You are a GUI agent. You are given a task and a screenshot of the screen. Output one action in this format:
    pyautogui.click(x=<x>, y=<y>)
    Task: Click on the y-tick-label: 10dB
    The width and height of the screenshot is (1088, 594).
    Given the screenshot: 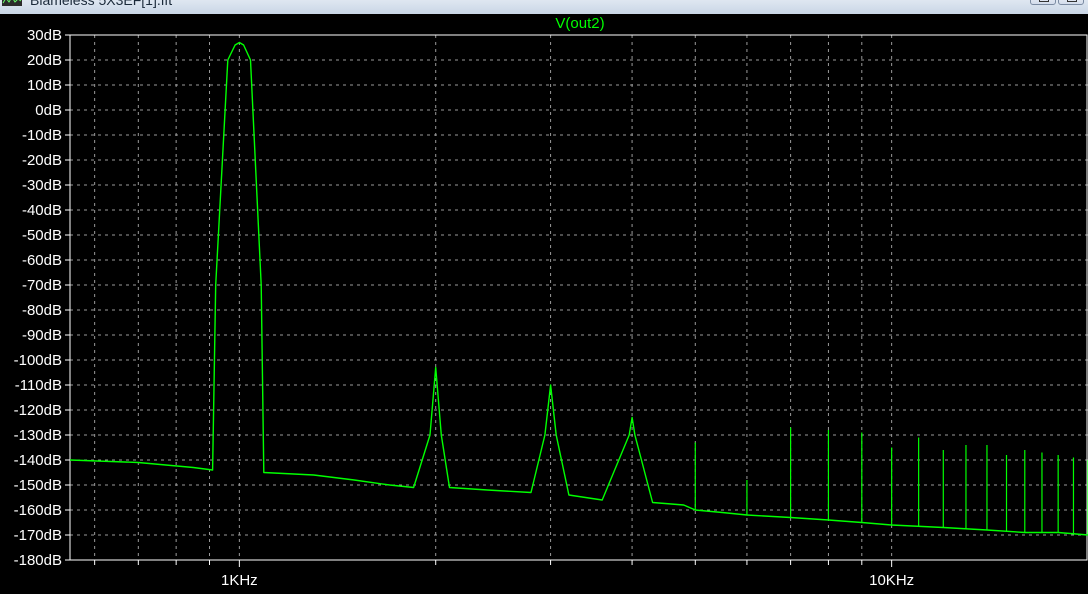 What is the action you would take?
    pyautogui.click(x=44, y=85)
    